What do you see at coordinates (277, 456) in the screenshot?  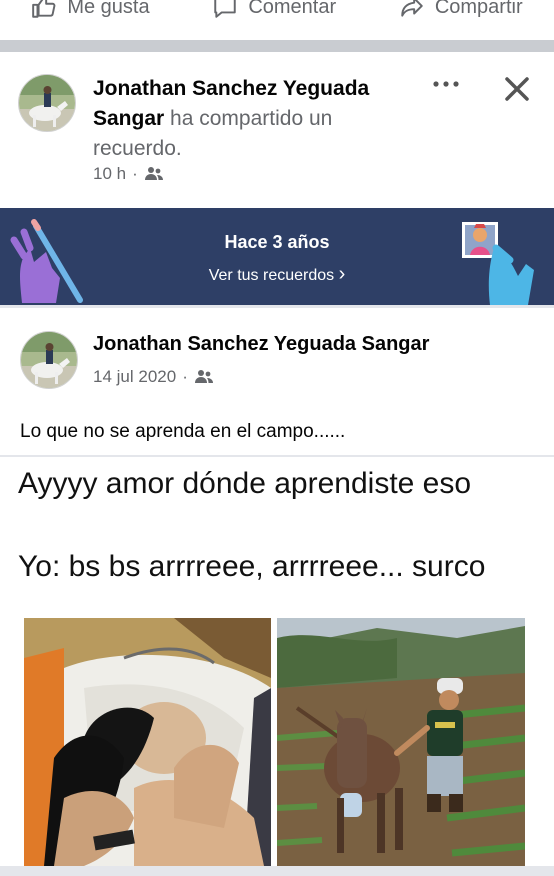 I see `content-divider` at bounding box center [277, 456].